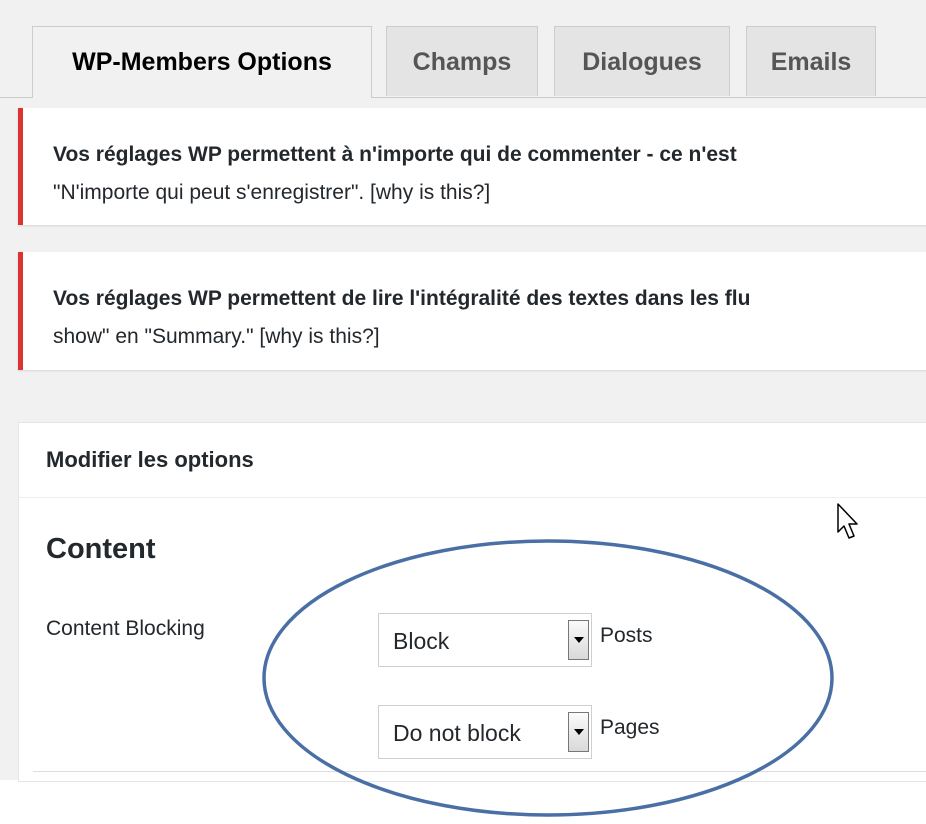 Image resolution: width=926 pixels, height=824 pixels. What do you see at coordinates (150, 459) in the screenshot?
I see `panel-title: Modifier les options` at bounding box center [150, 459].